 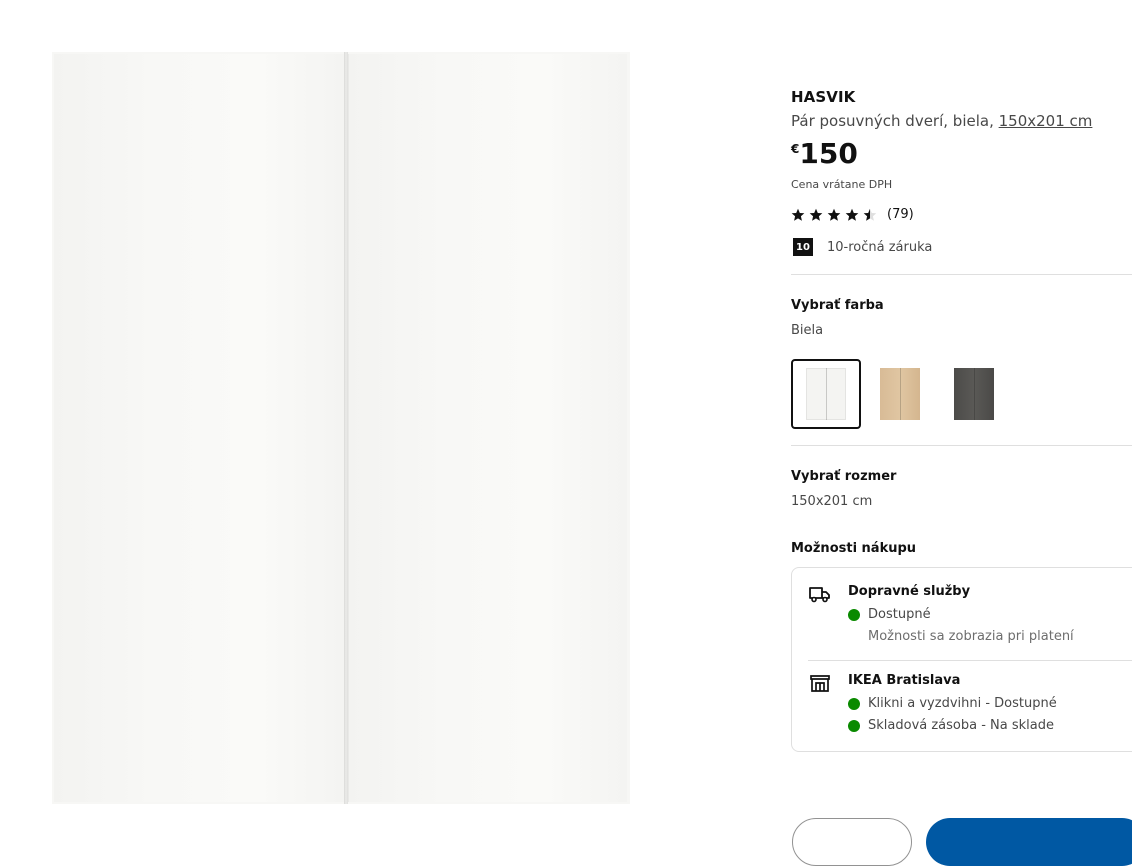 I want to click on white-door-thumbnail, so click(x=826, y=394).